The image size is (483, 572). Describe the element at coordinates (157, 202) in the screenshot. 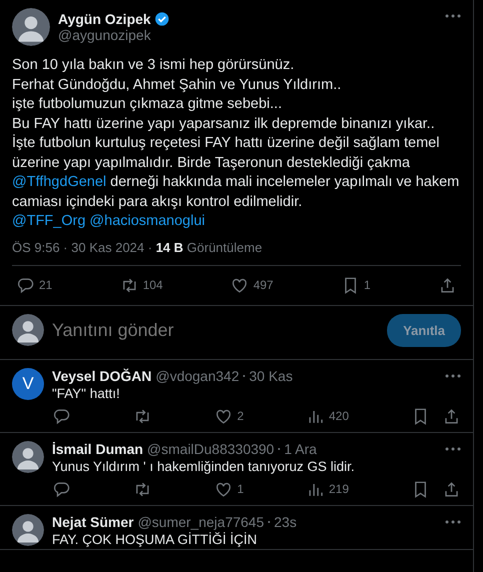

I see `tweet-text: camiası içindeki para akışı kontrol edilmelidir.` at that location.